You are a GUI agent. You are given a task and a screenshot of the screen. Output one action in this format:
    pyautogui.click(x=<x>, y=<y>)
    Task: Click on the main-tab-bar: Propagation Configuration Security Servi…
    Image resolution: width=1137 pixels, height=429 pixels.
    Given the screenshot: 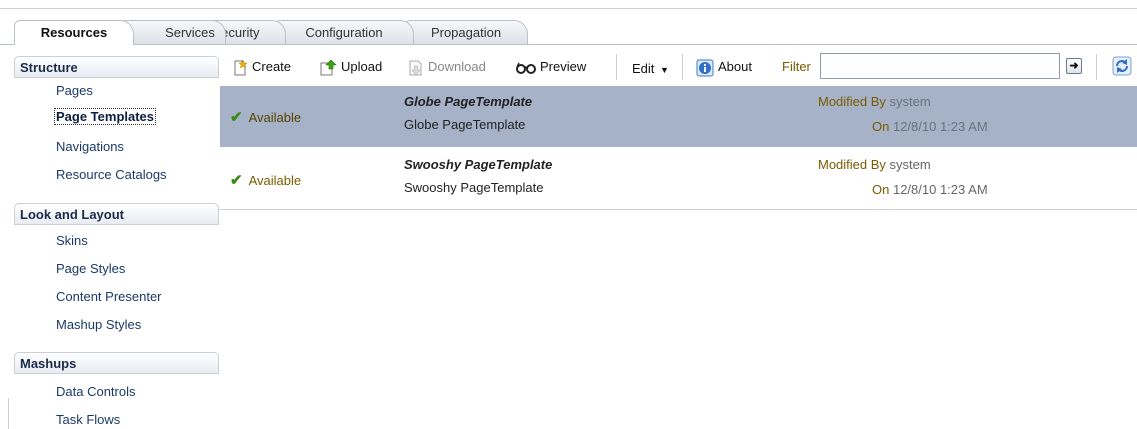 What is the action you would take?
    pyautogui.click(x=575, y=32)
    